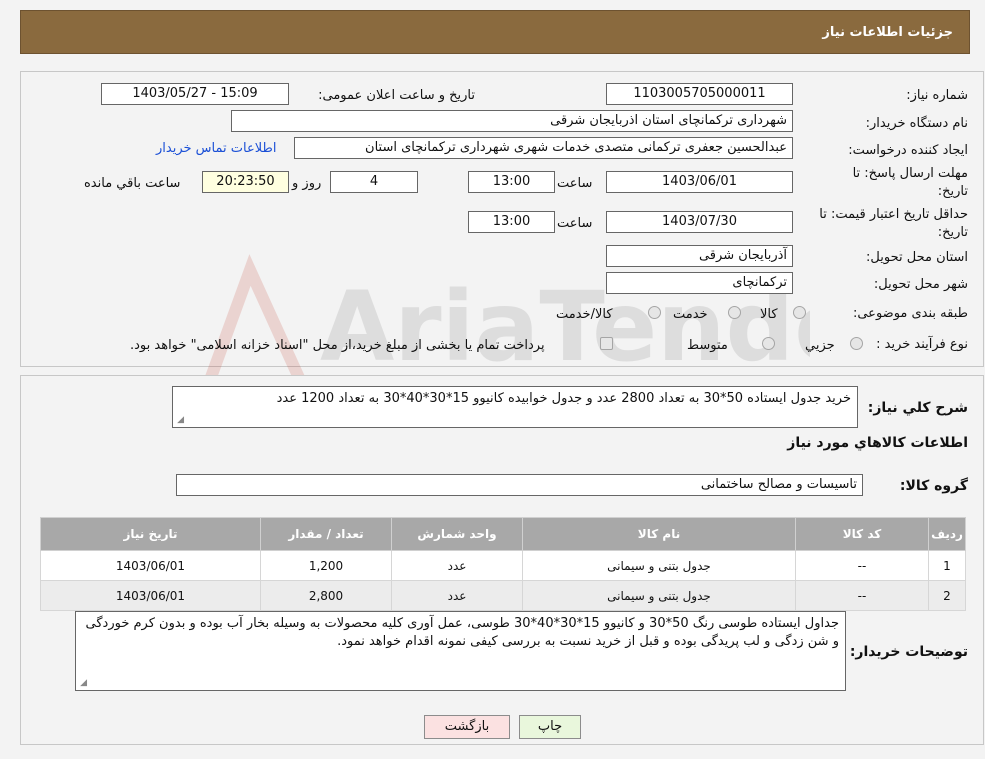 The image size is (985, 759). What do you see at coordinates (150, 534) in the screenshot?
I see `col-need-date: تاریخ نیاز` at bounding box center [150, 534].